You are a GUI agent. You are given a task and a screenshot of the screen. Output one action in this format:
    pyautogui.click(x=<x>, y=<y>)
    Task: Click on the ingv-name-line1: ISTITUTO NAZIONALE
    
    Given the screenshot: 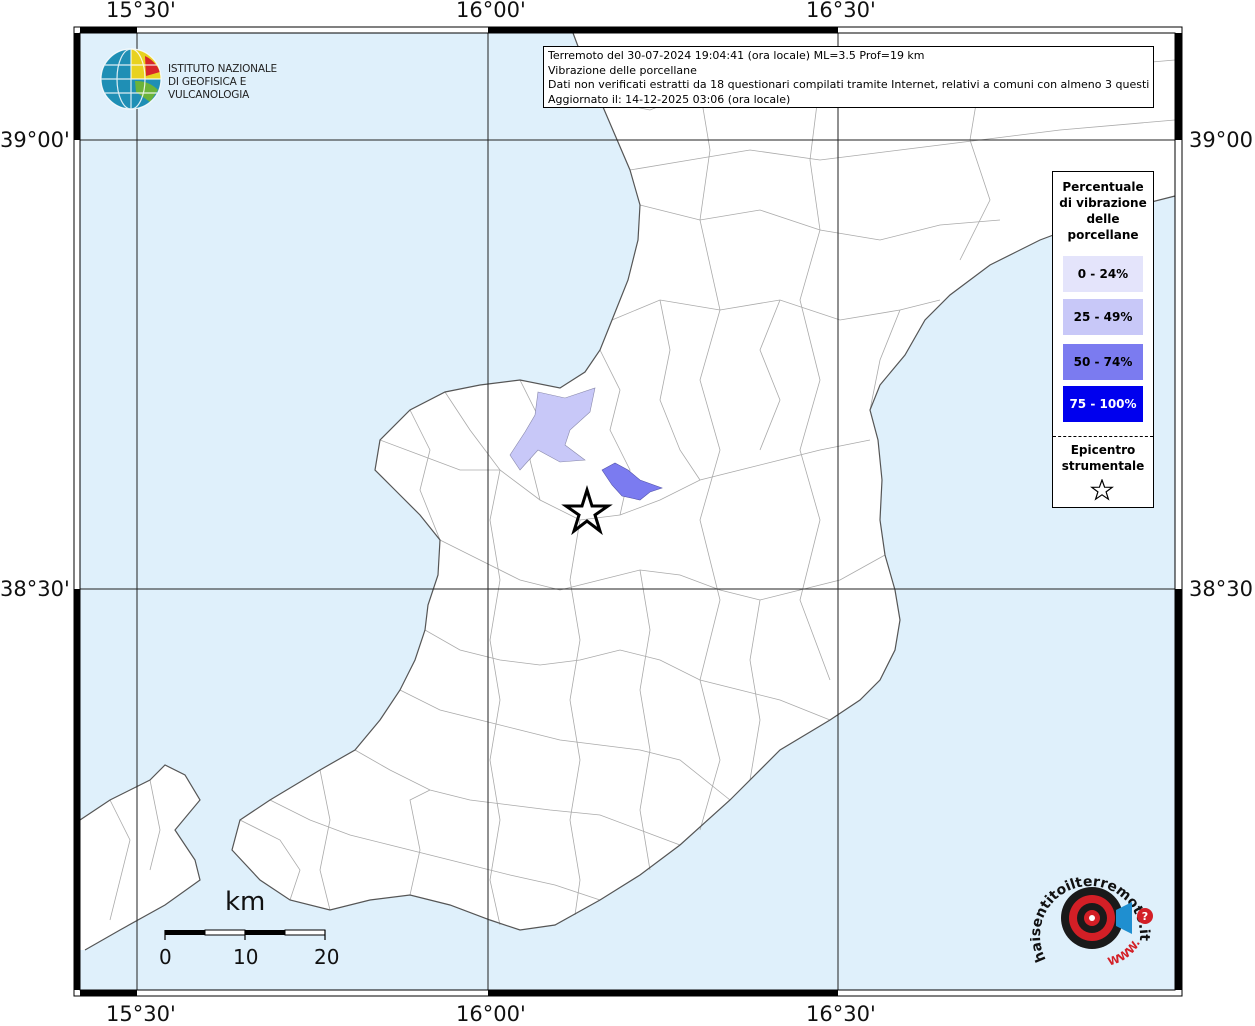 What is the action you would take?
    pyautogui.click(x=222, y=69)
    